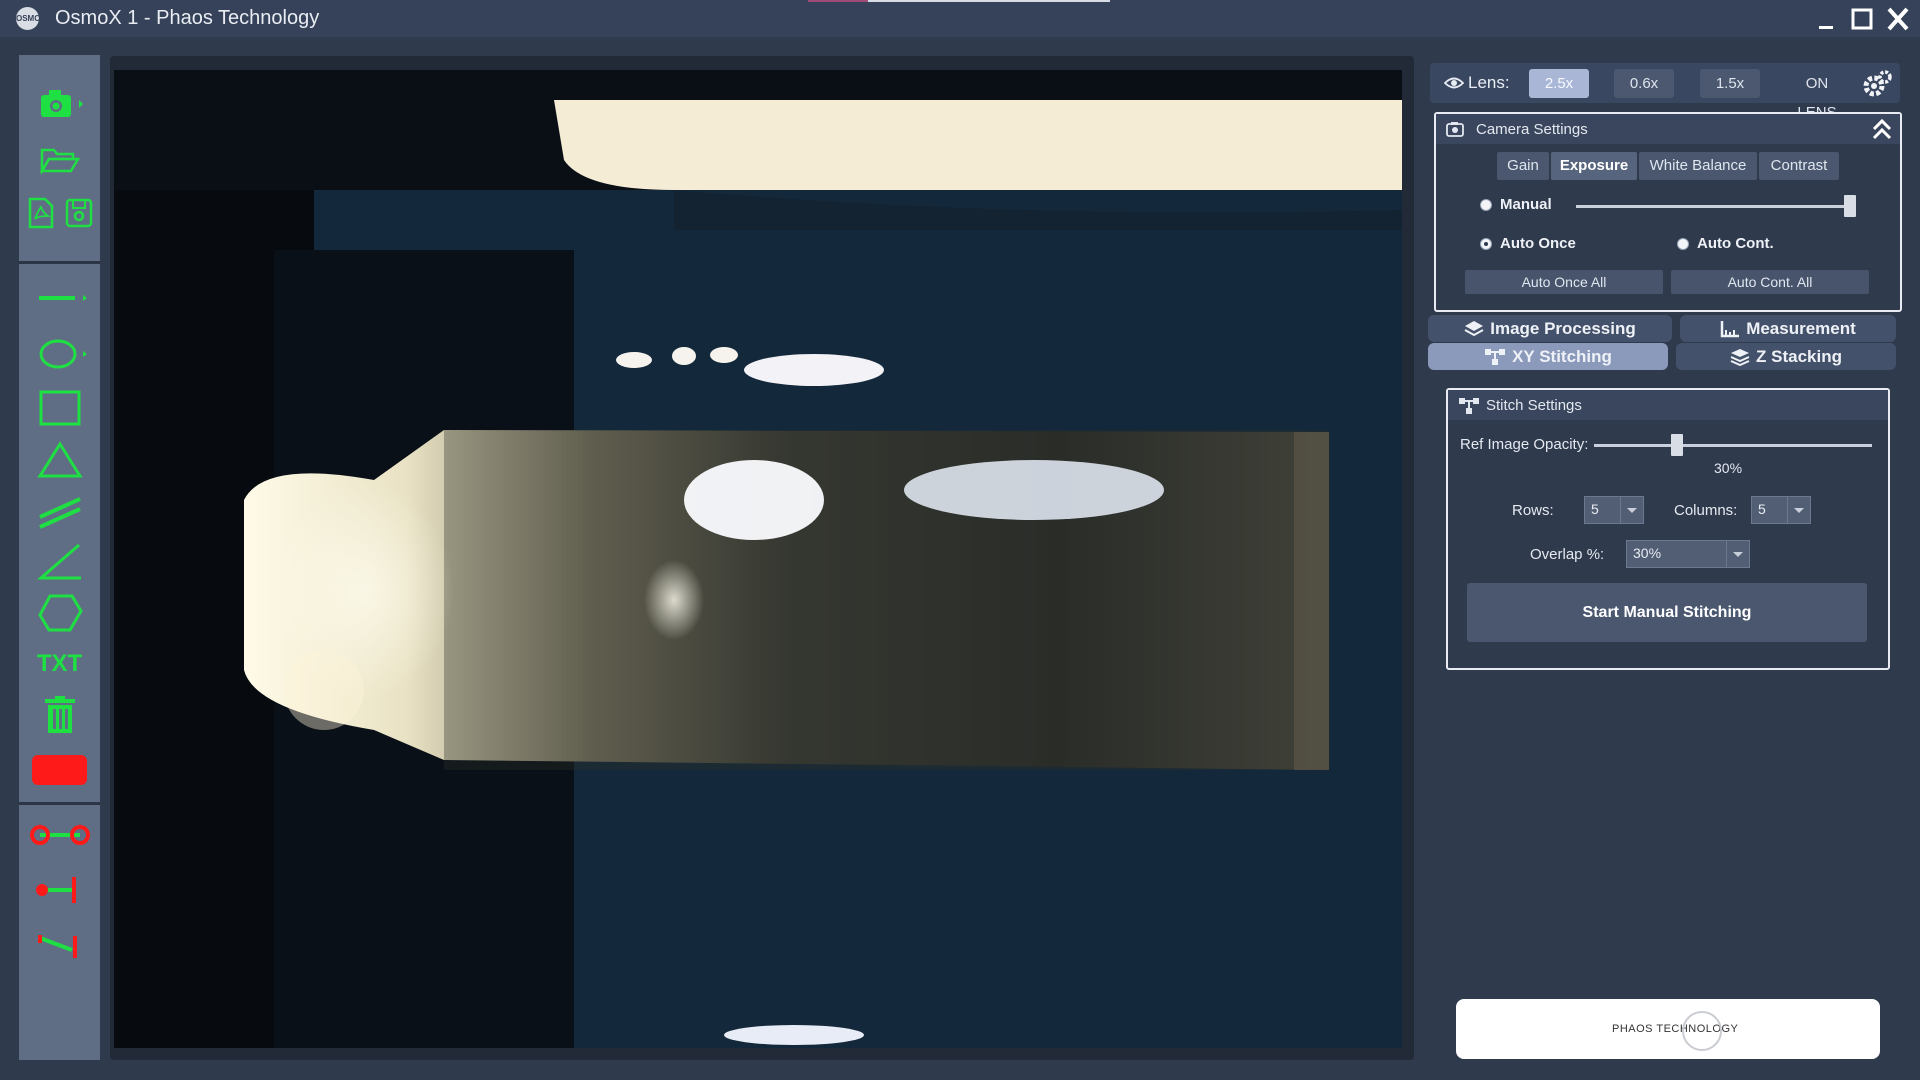  I want to click on collapse-chevrons-icon, so click(1882, 129).